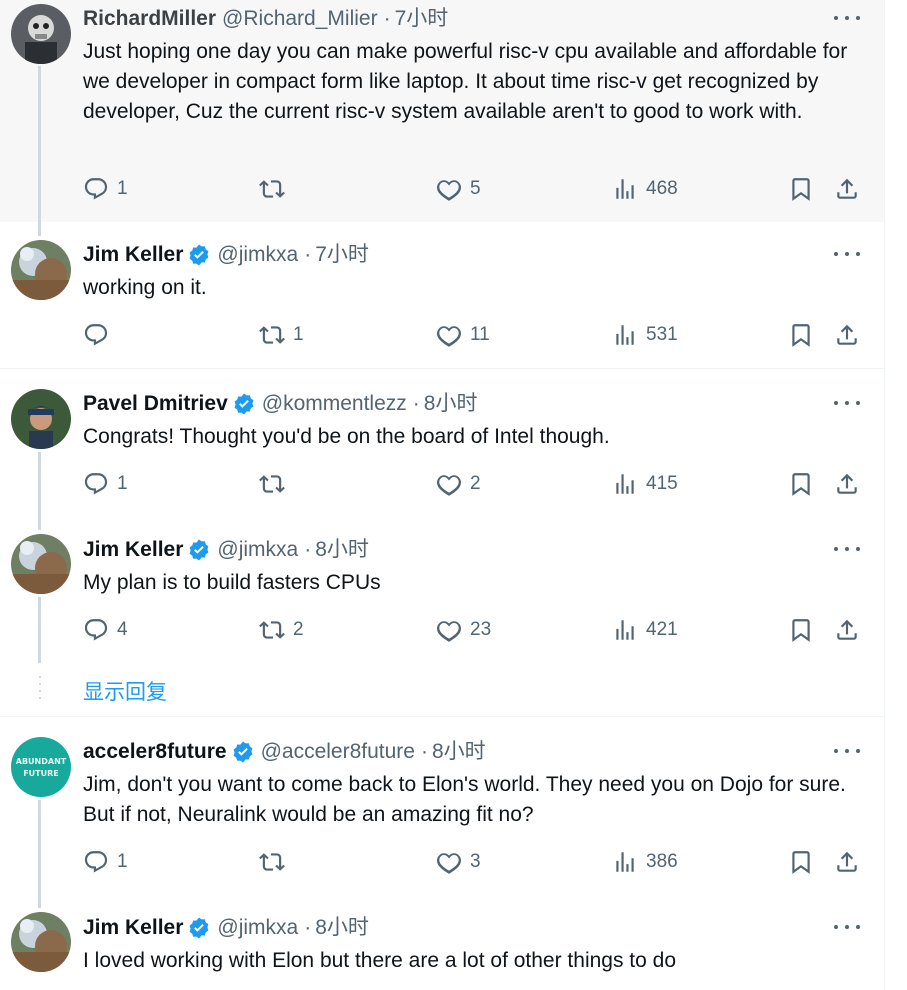  What do you see at coordinates (481, 629) in the screenshot?
I see `like-count: 23` at bounding box center [481, 629].